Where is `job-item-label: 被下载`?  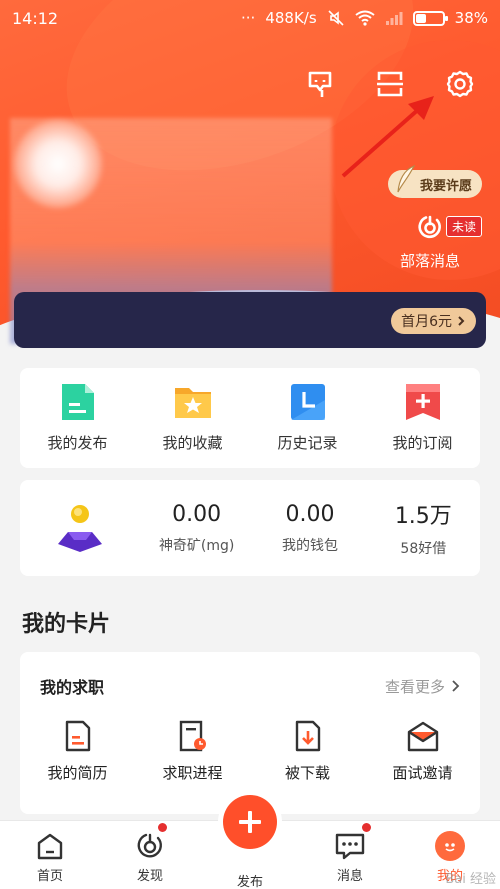 job-item-label: 被下载 is located at coordinates (307, 773).